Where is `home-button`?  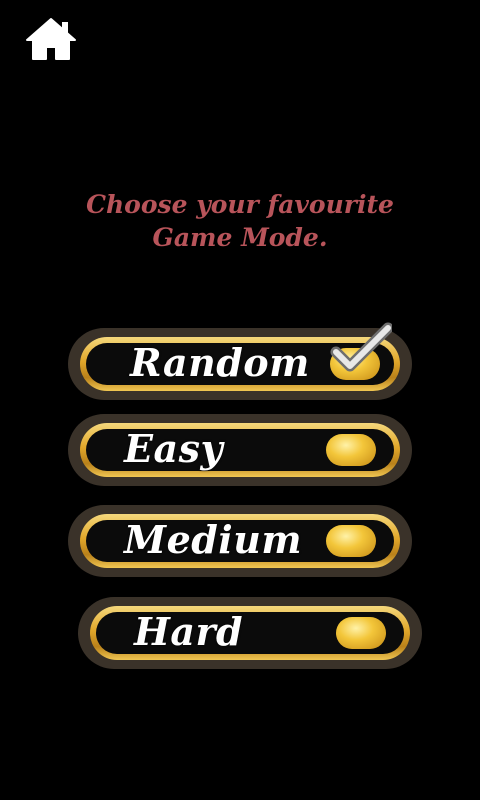
home-button is located at coordinates (51, 39).